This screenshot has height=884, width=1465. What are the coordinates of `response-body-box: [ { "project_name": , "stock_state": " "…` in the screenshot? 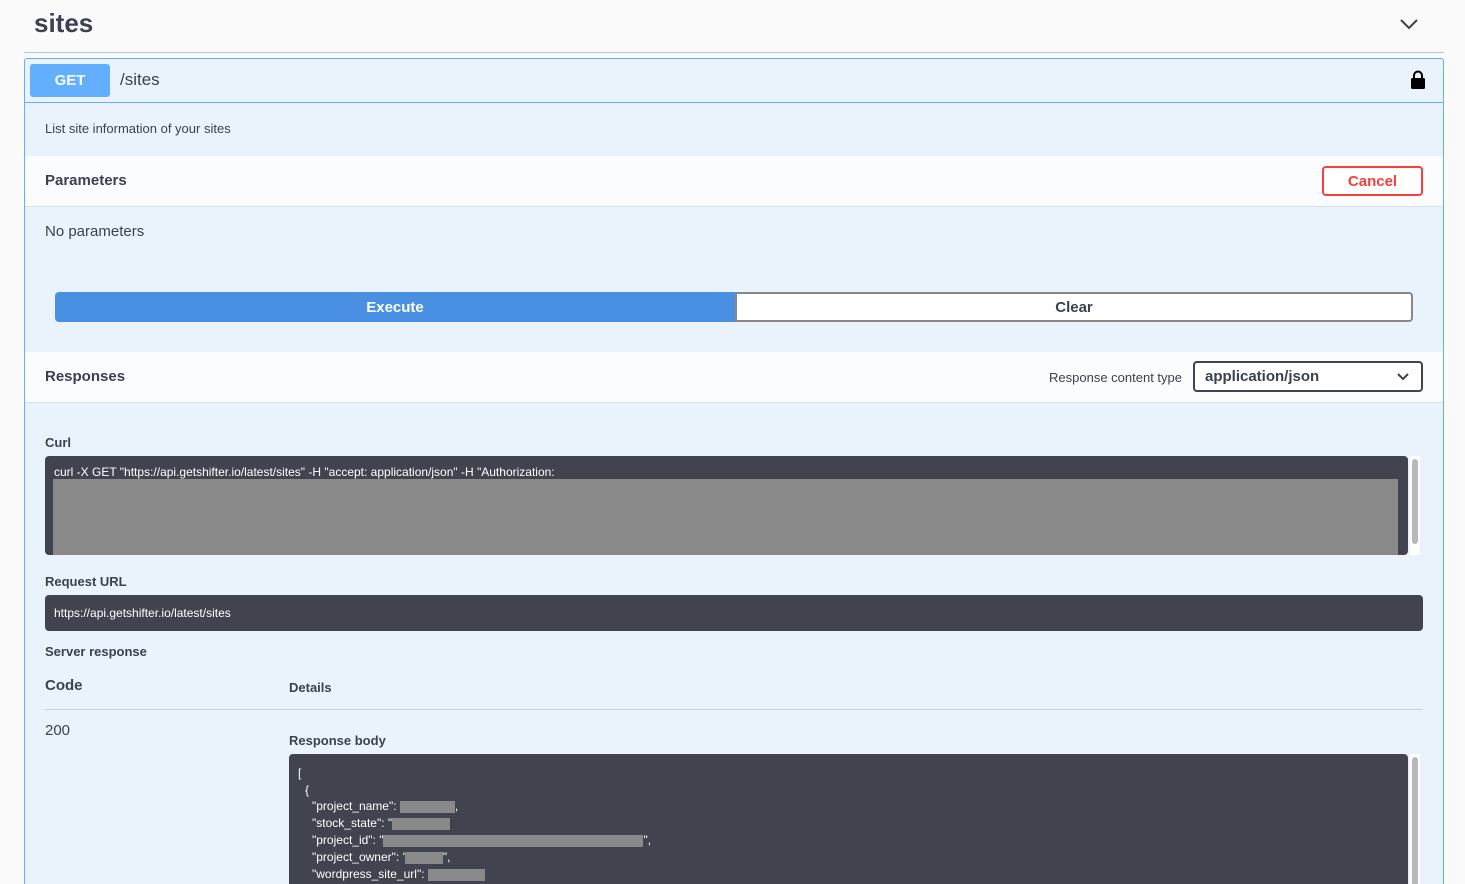 It's located at (848, 819).